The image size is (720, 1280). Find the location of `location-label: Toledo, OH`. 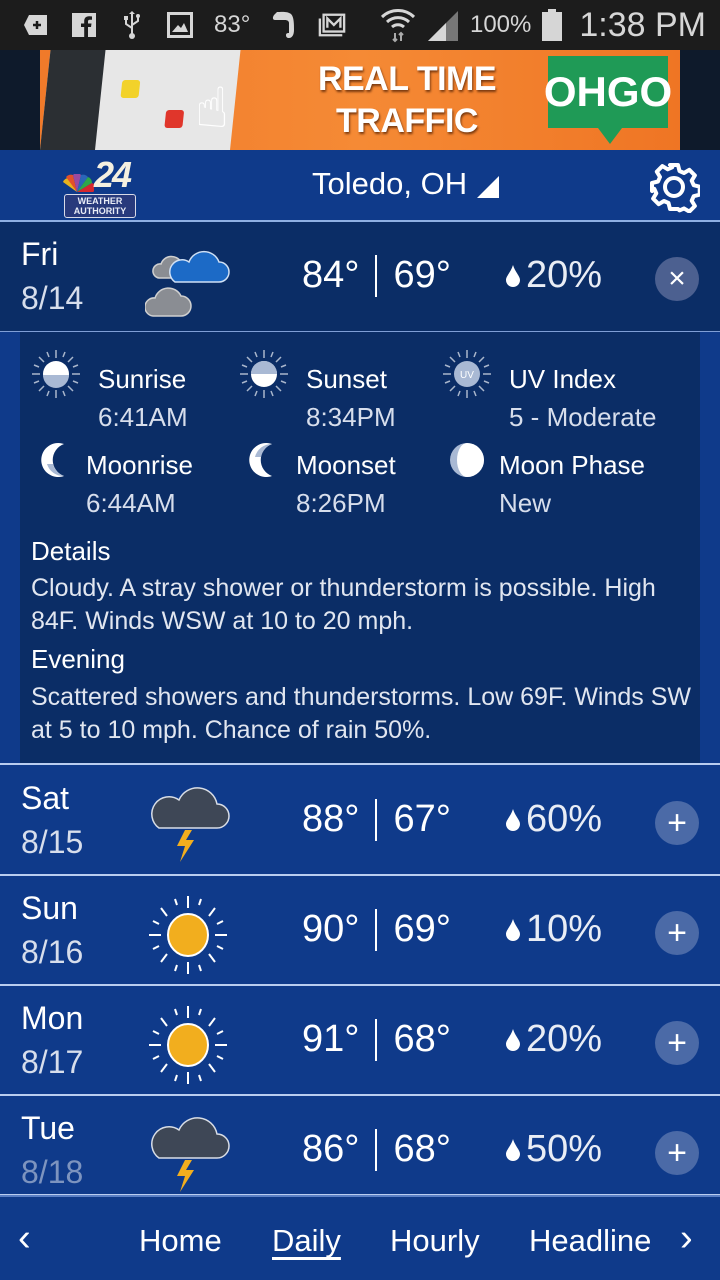

location-label: Toledo, OH is located at coordinates (390, 183).